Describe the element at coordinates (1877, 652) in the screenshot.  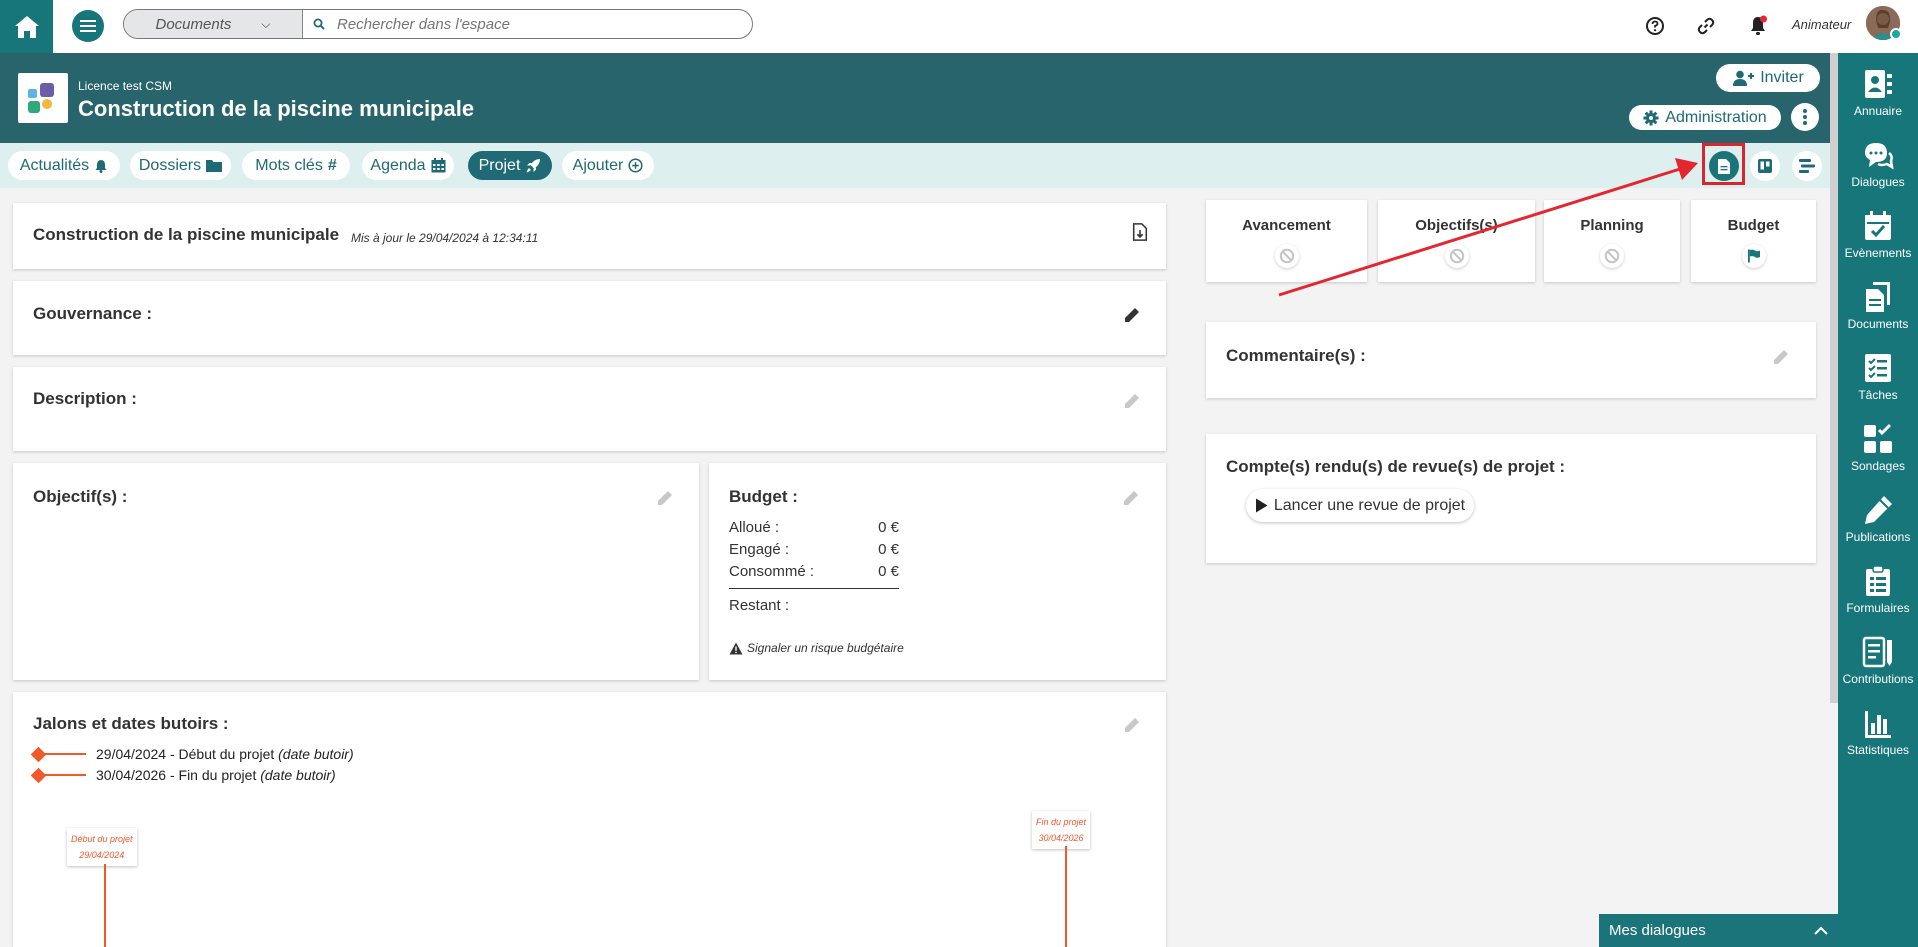
I see `contributions-icon` at that location.